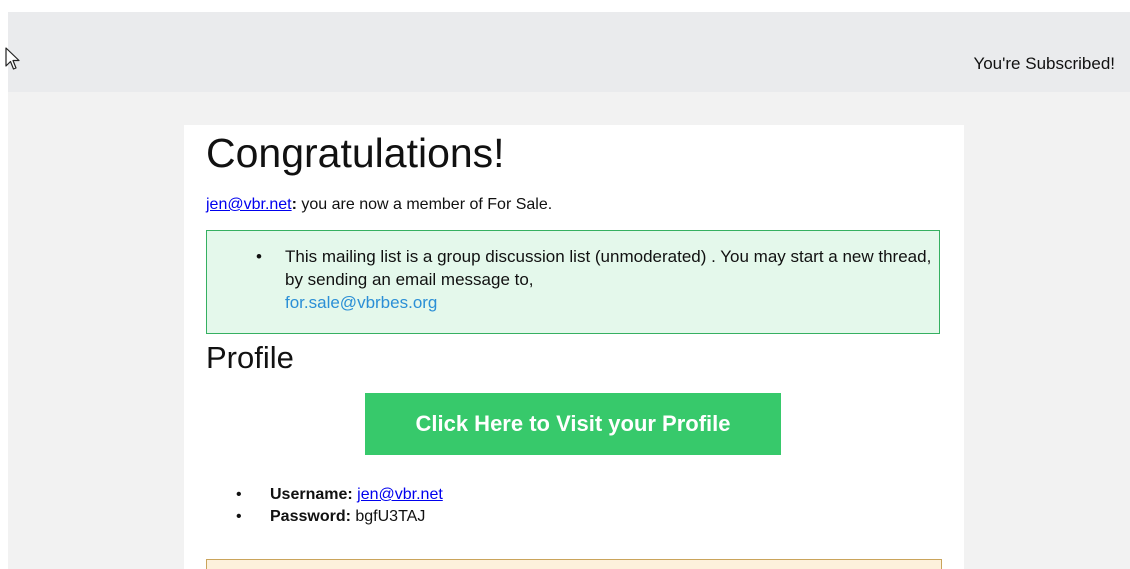 The height and width of the screenshot is (569, 1130). Describe the element at coordinates (250, 357) in the screenshot. I see `profile-heading: Profile` at that location.